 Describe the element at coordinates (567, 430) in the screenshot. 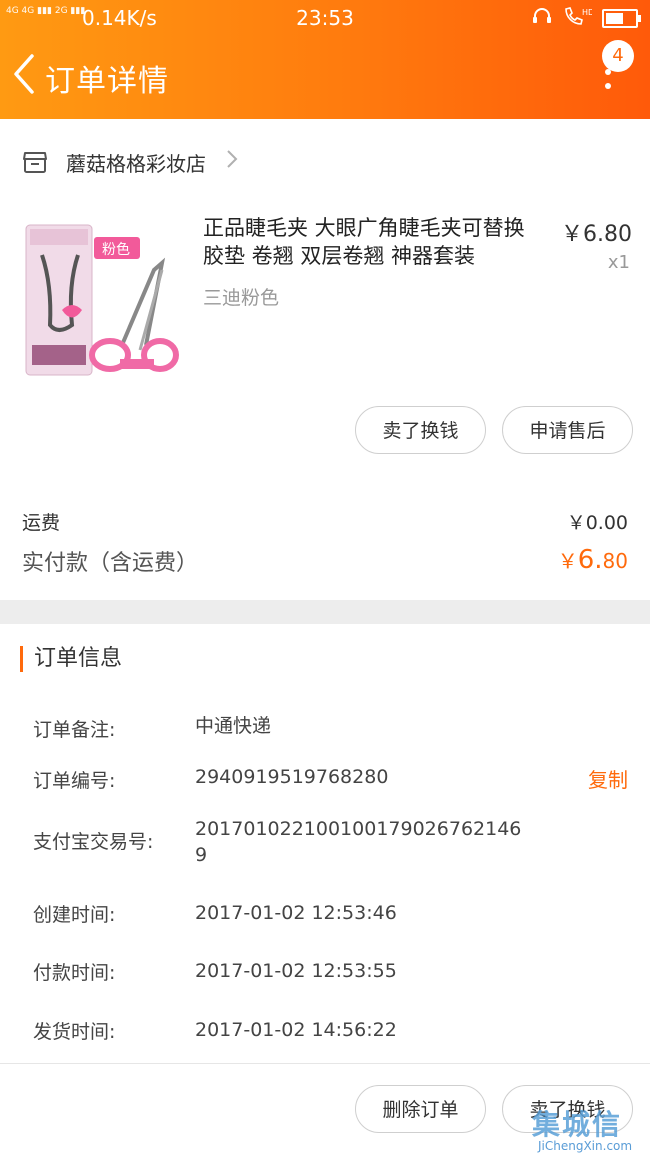

I see `apply-after-sale-button: 申请售后` at that location.